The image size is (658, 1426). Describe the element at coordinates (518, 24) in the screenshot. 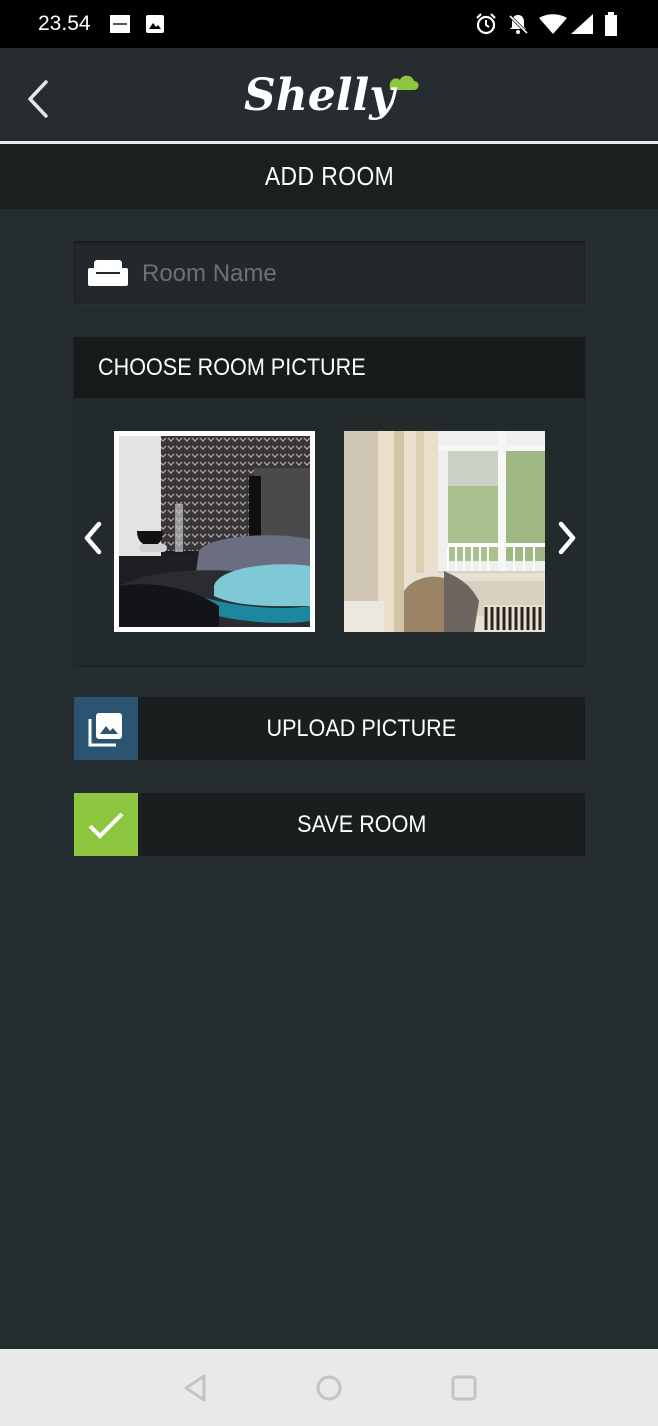

I see `notifications-off-icon` at that location.